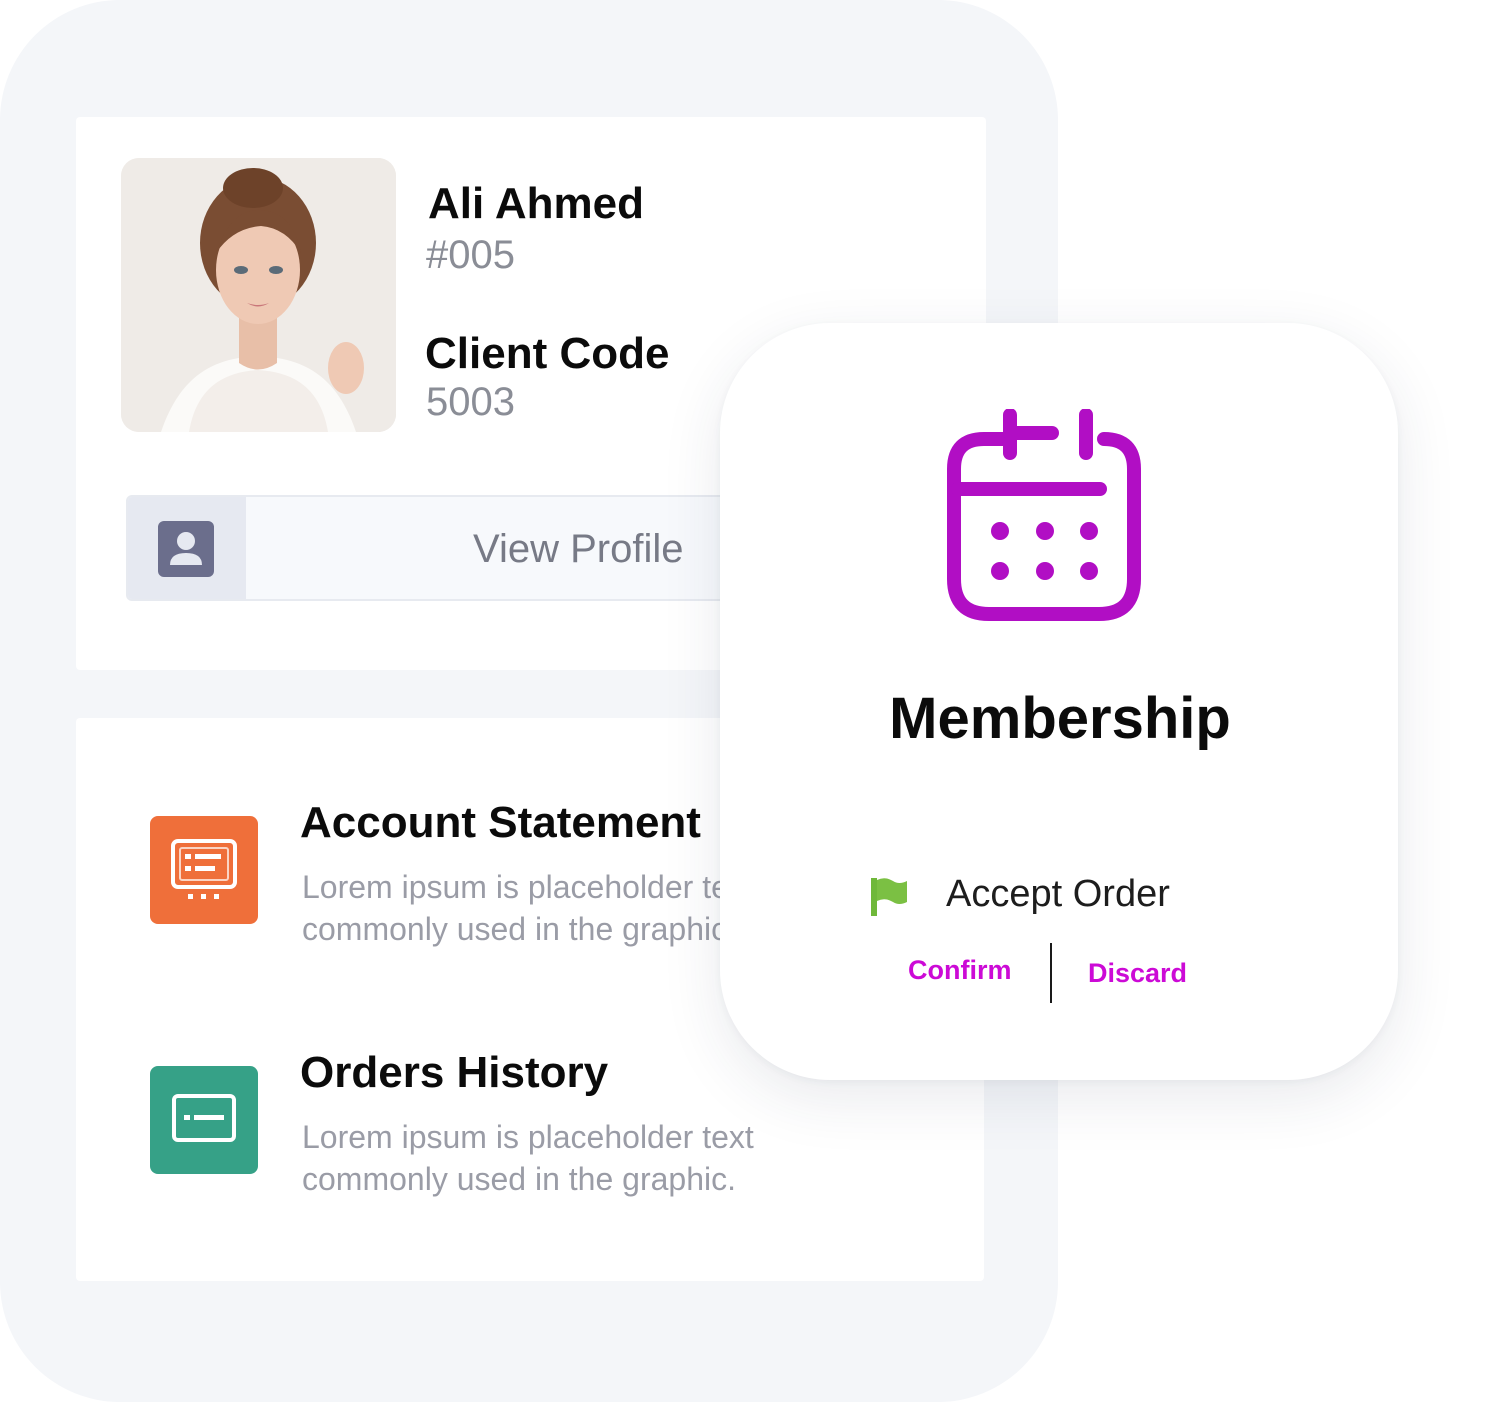 The width and height of the screenshot is (1494, 1402). What do you see at coordinates (454, 1072) in the screenshot?
I see `menu-item-title: Orders History` at bounding box center [454, 1072].